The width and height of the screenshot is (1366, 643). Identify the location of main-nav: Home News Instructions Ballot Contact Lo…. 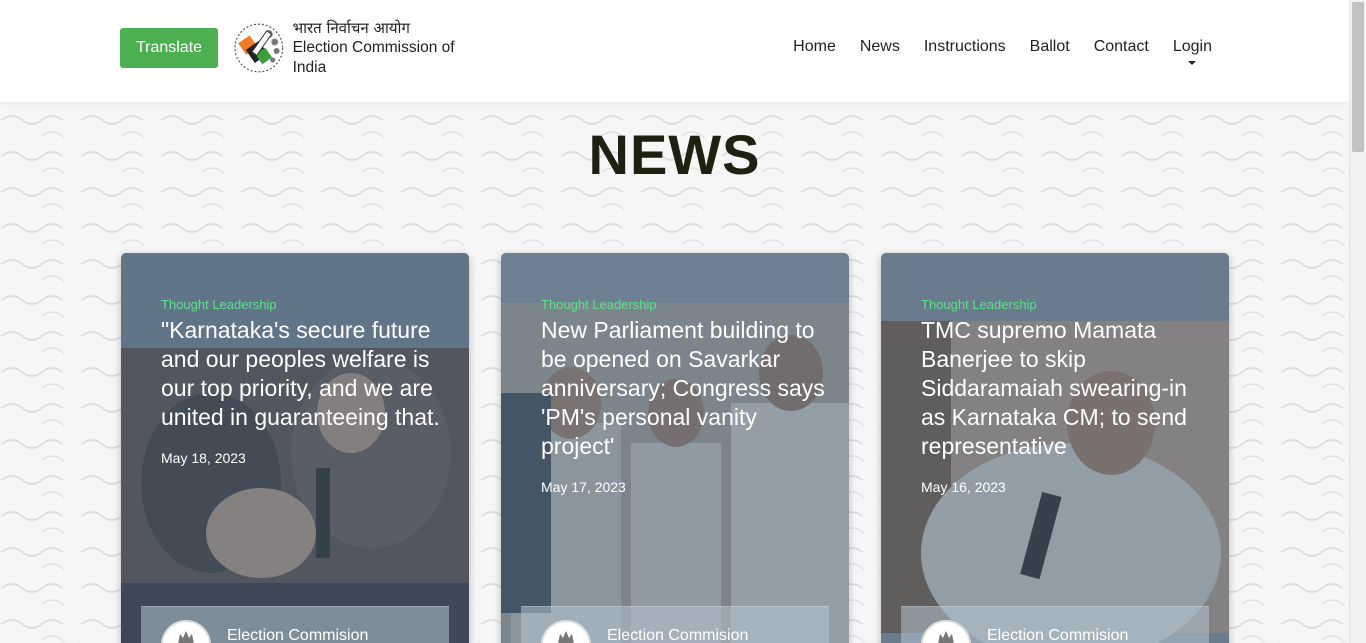
(1002, 51).